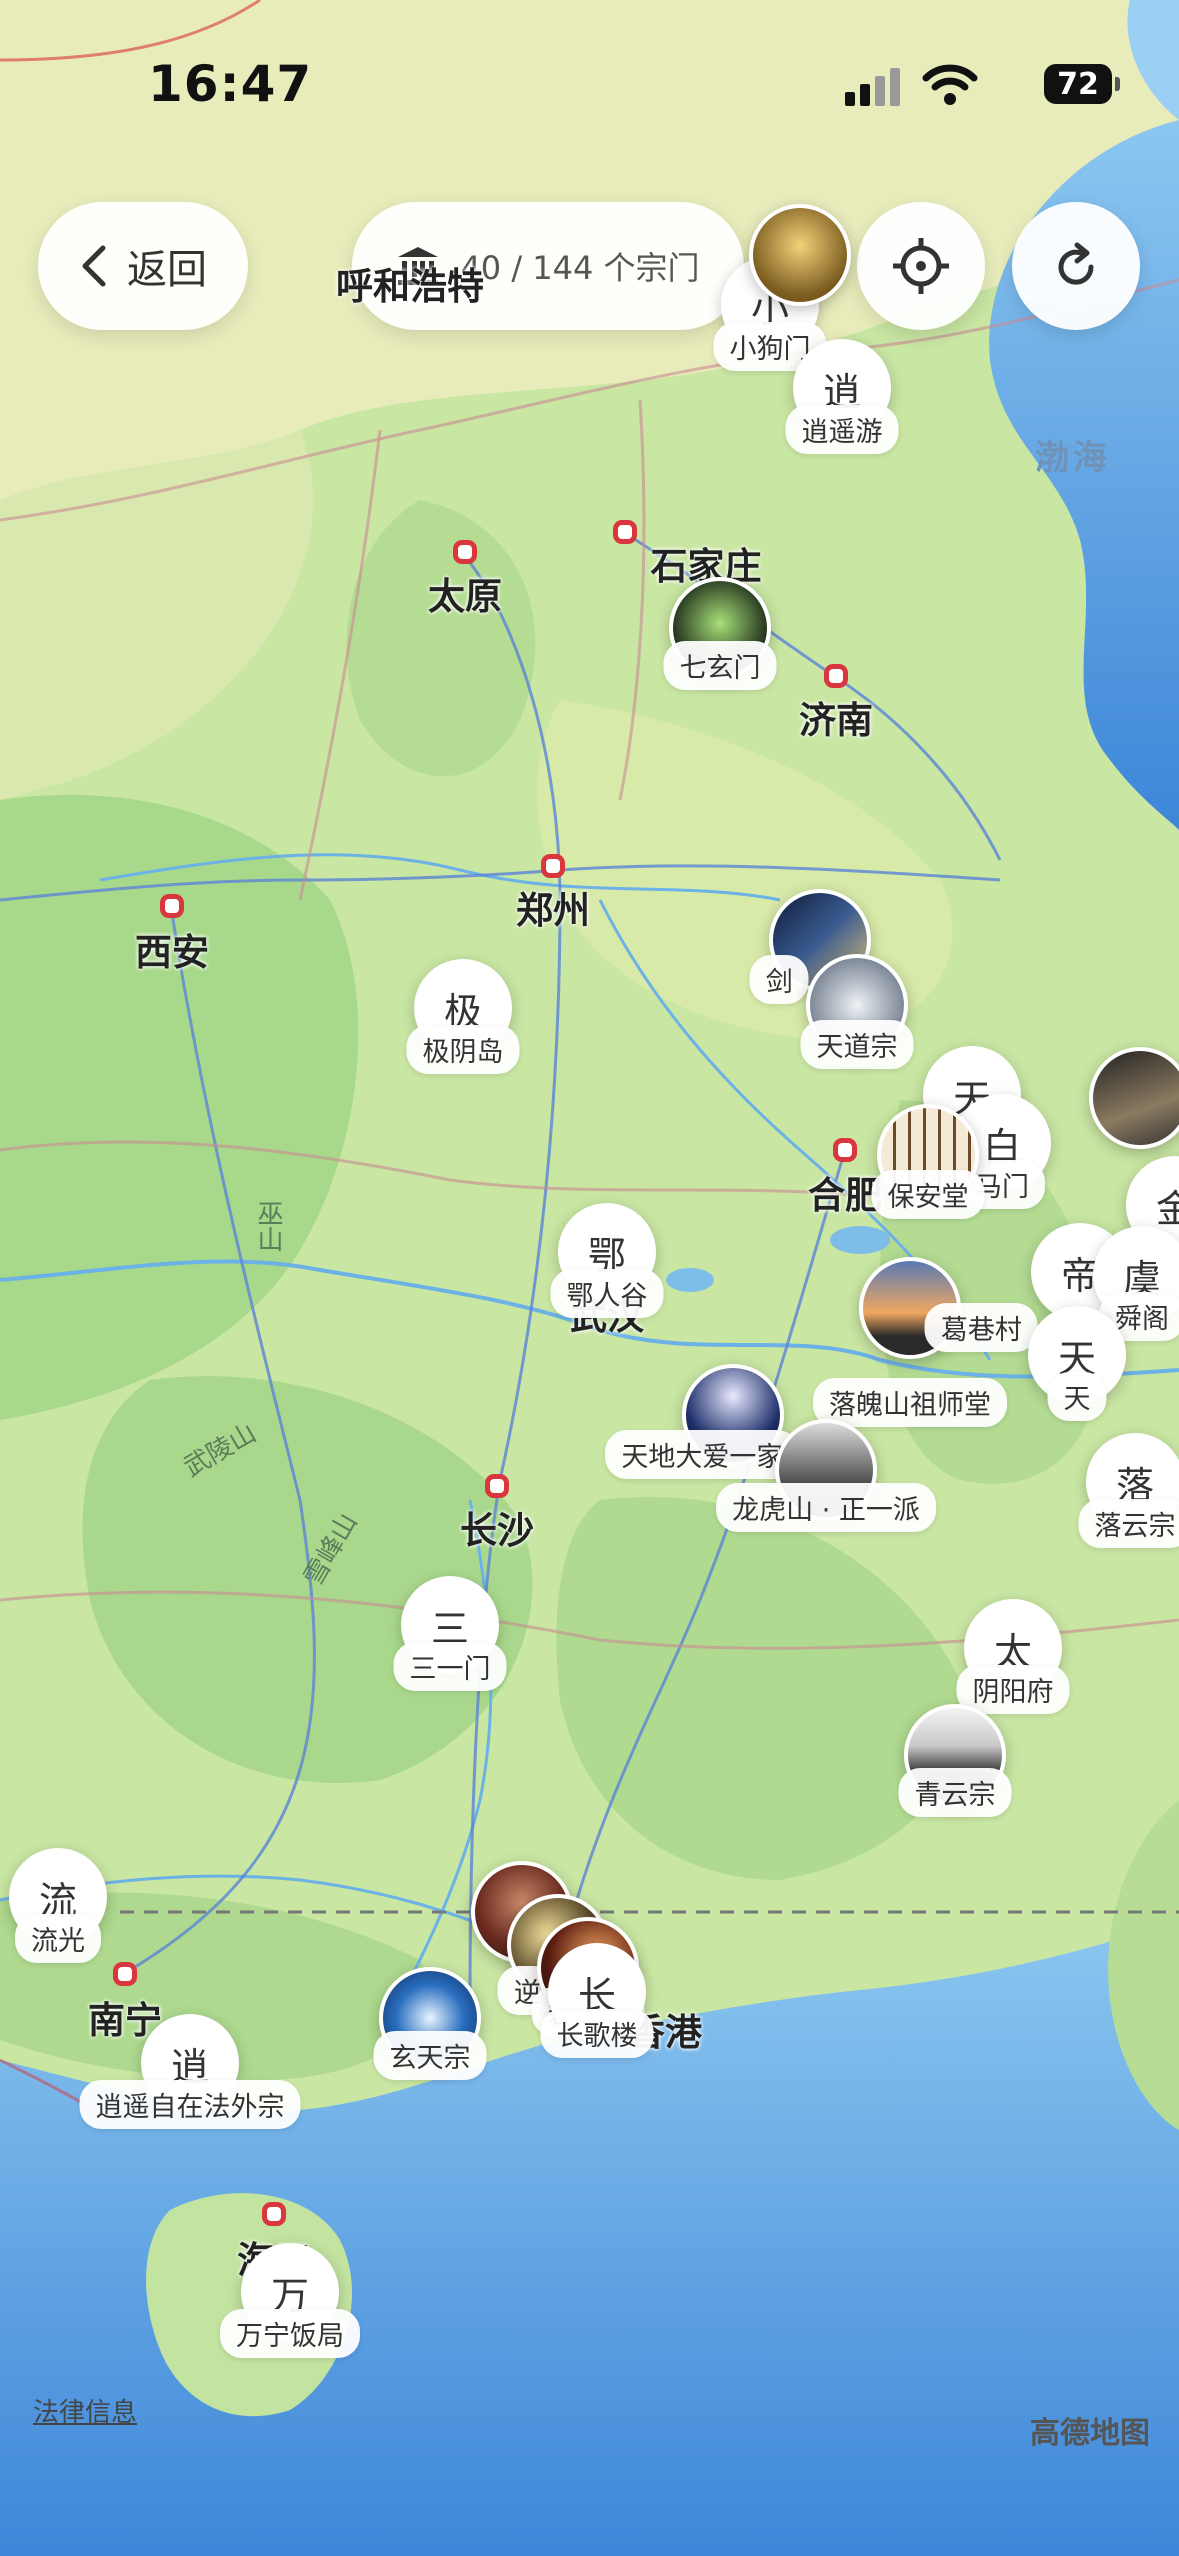  What do you see at coordinates (597, 2000) in the screenshot?
I see `sect-marker-changge: 长 长歌楼` at bounding box center [597, 2000].